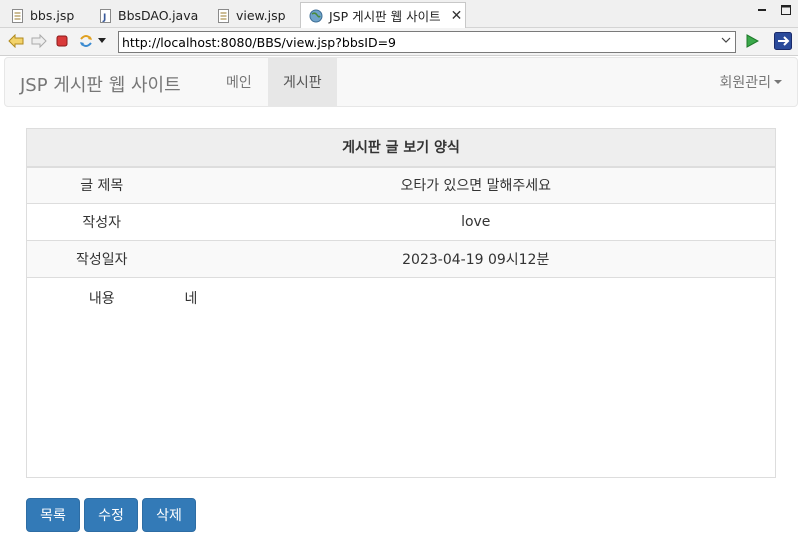  What do you see at coordinates (261, 15) in the screenshot?
I see `tab-label: view.jsp` at bounding box center [261, 15].